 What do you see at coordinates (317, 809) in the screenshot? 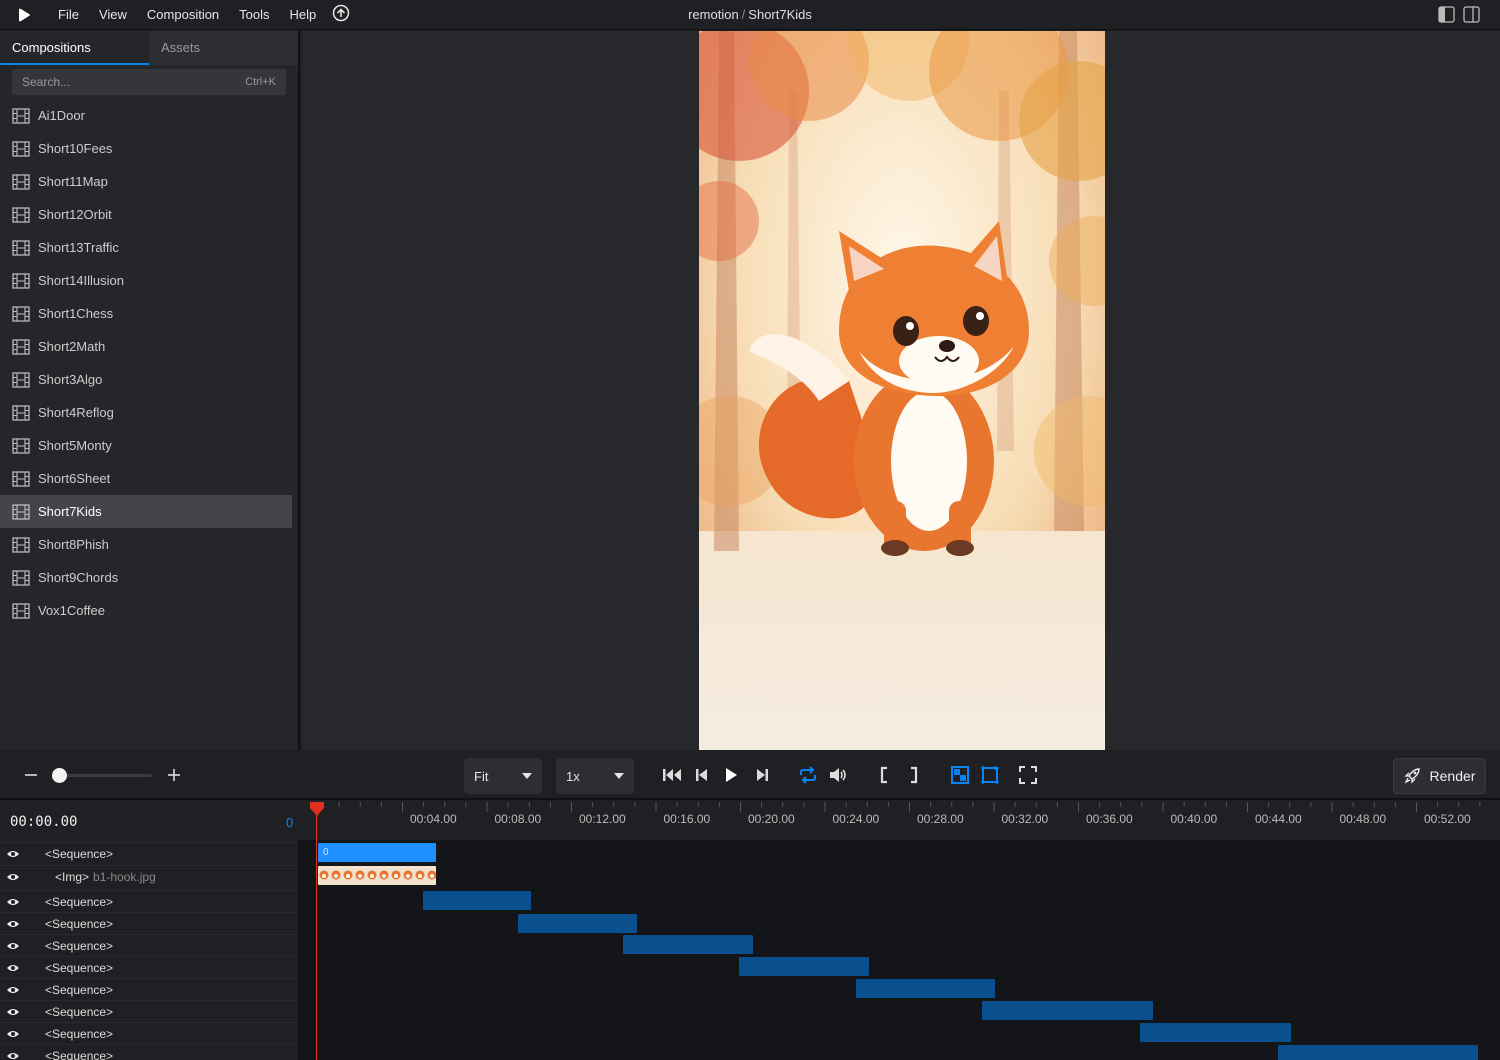
I see `playhead-handle` at bounding box center [317, 809].